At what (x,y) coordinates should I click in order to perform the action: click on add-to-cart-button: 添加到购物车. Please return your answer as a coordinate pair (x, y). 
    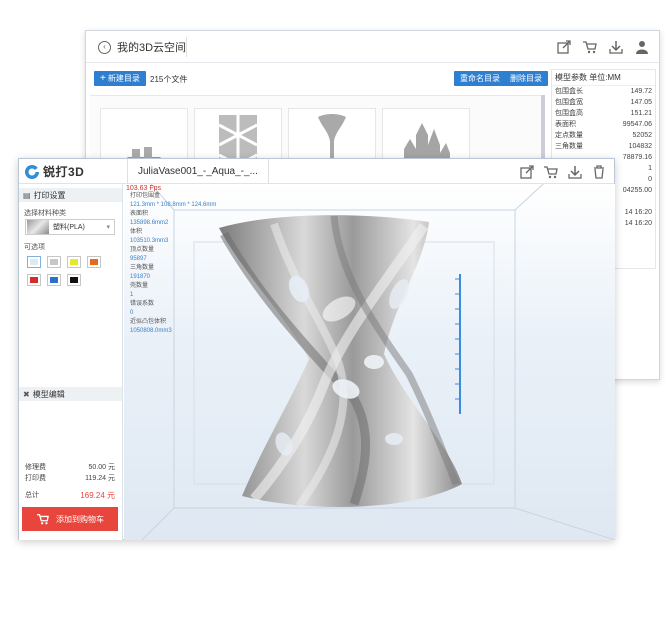
    Looking at the image, I should click on (70, 519).